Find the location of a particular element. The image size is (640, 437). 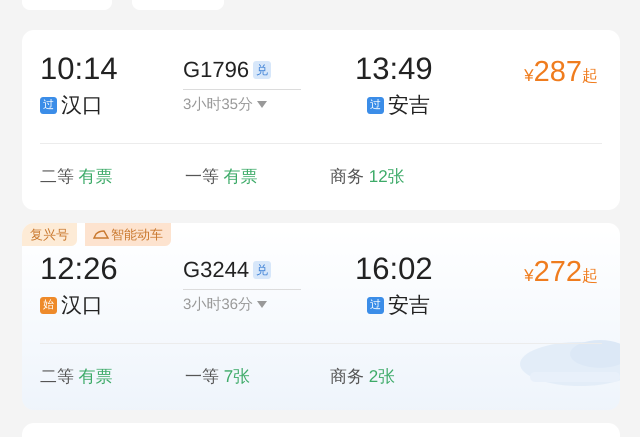

seat-availability: 一等 7张 is located at coordinates (218, 377).